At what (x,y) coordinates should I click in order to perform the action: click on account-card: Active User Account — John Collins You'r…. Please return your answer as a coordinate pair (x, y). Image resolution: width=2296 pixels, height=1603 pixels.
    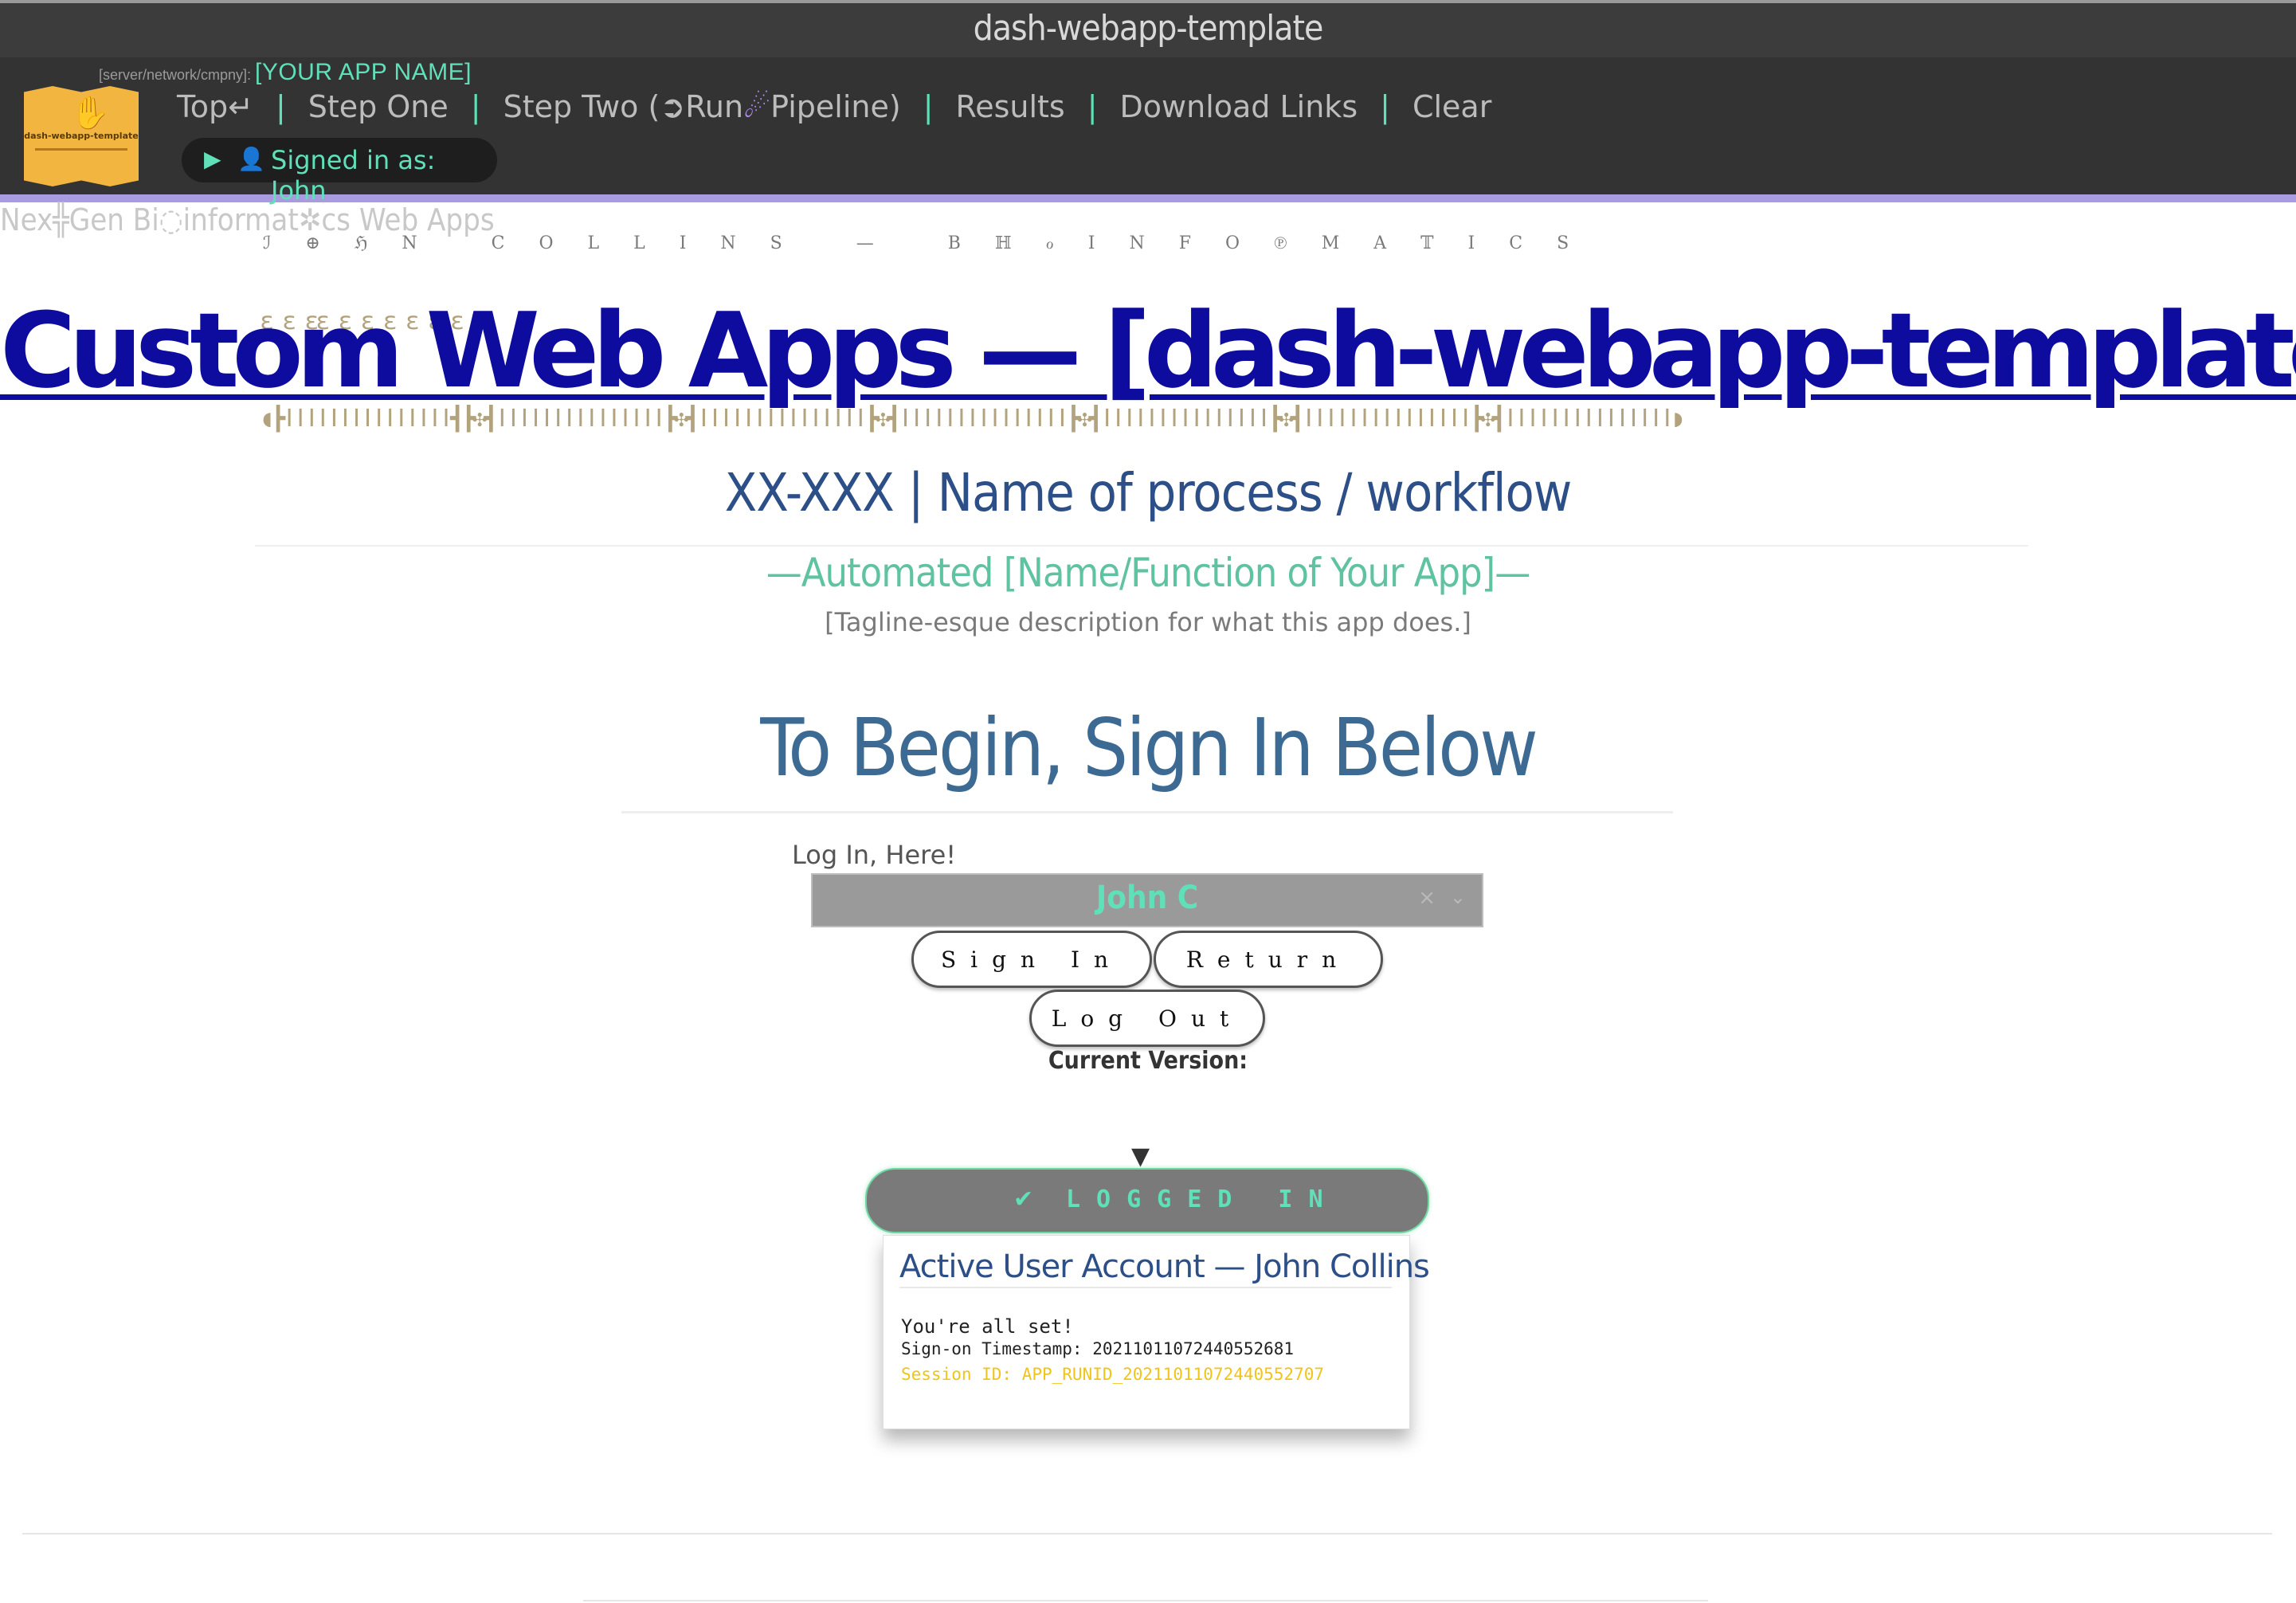
    Looking at the image, I should click on (1156, 1332).